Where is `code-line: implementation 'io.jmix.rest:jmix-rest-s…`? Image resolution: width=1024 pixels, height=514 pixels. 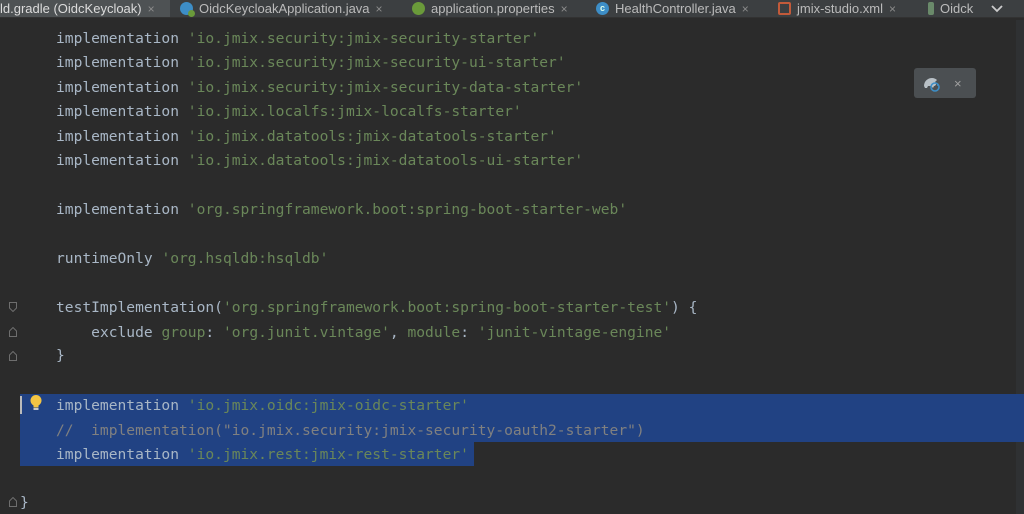 code-line: implementation 'io.jmix.rest:jmix-rest-s… is located at coordinates (262, 455).